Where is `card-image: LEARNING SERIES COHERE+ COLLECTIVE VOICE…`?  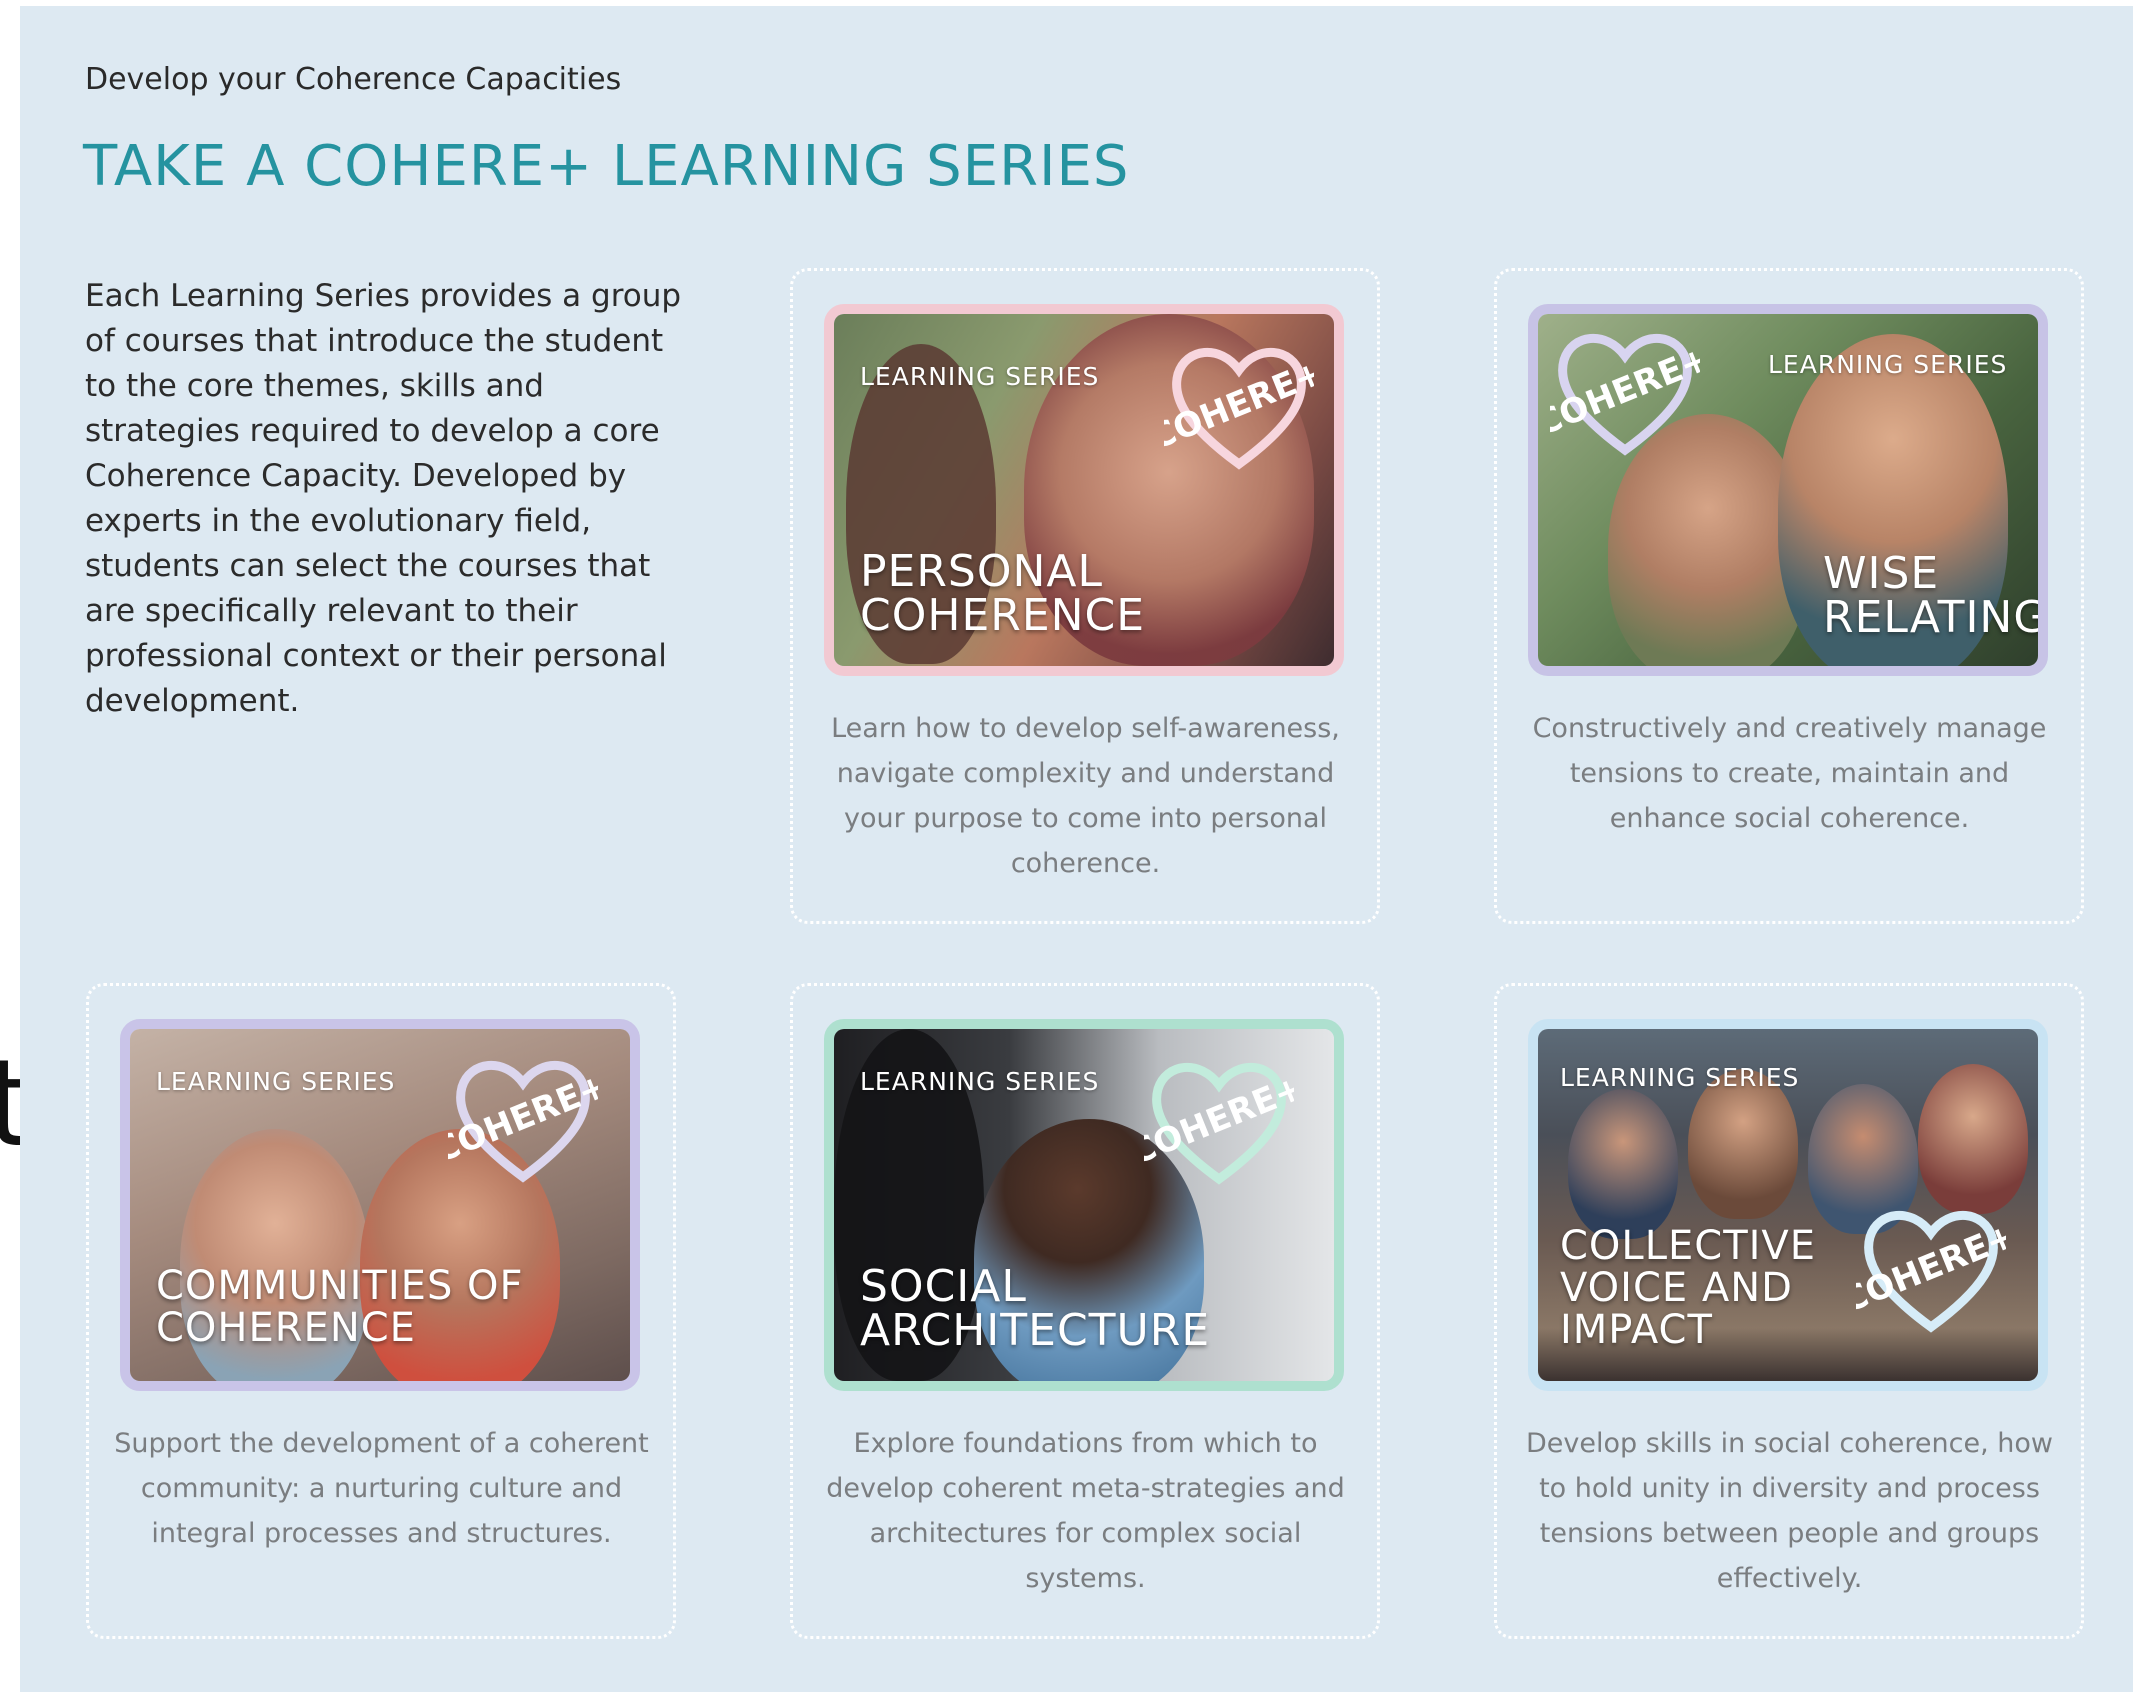 card-image: LEARNING SERIES COHERE+ COLLECTIVE VOICE… is located at coordinates (1788, 1205).